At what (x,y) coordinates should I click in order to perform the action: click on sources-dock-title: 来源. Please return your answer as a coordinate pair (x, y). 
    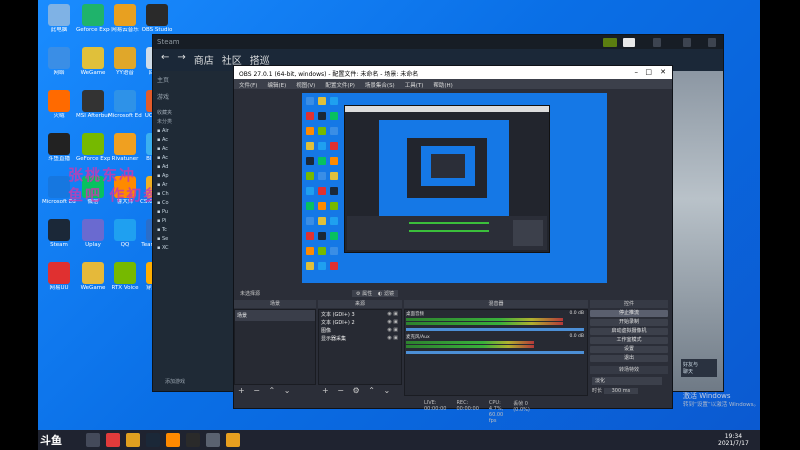
    Looking at the image, I should click on (360, 304).